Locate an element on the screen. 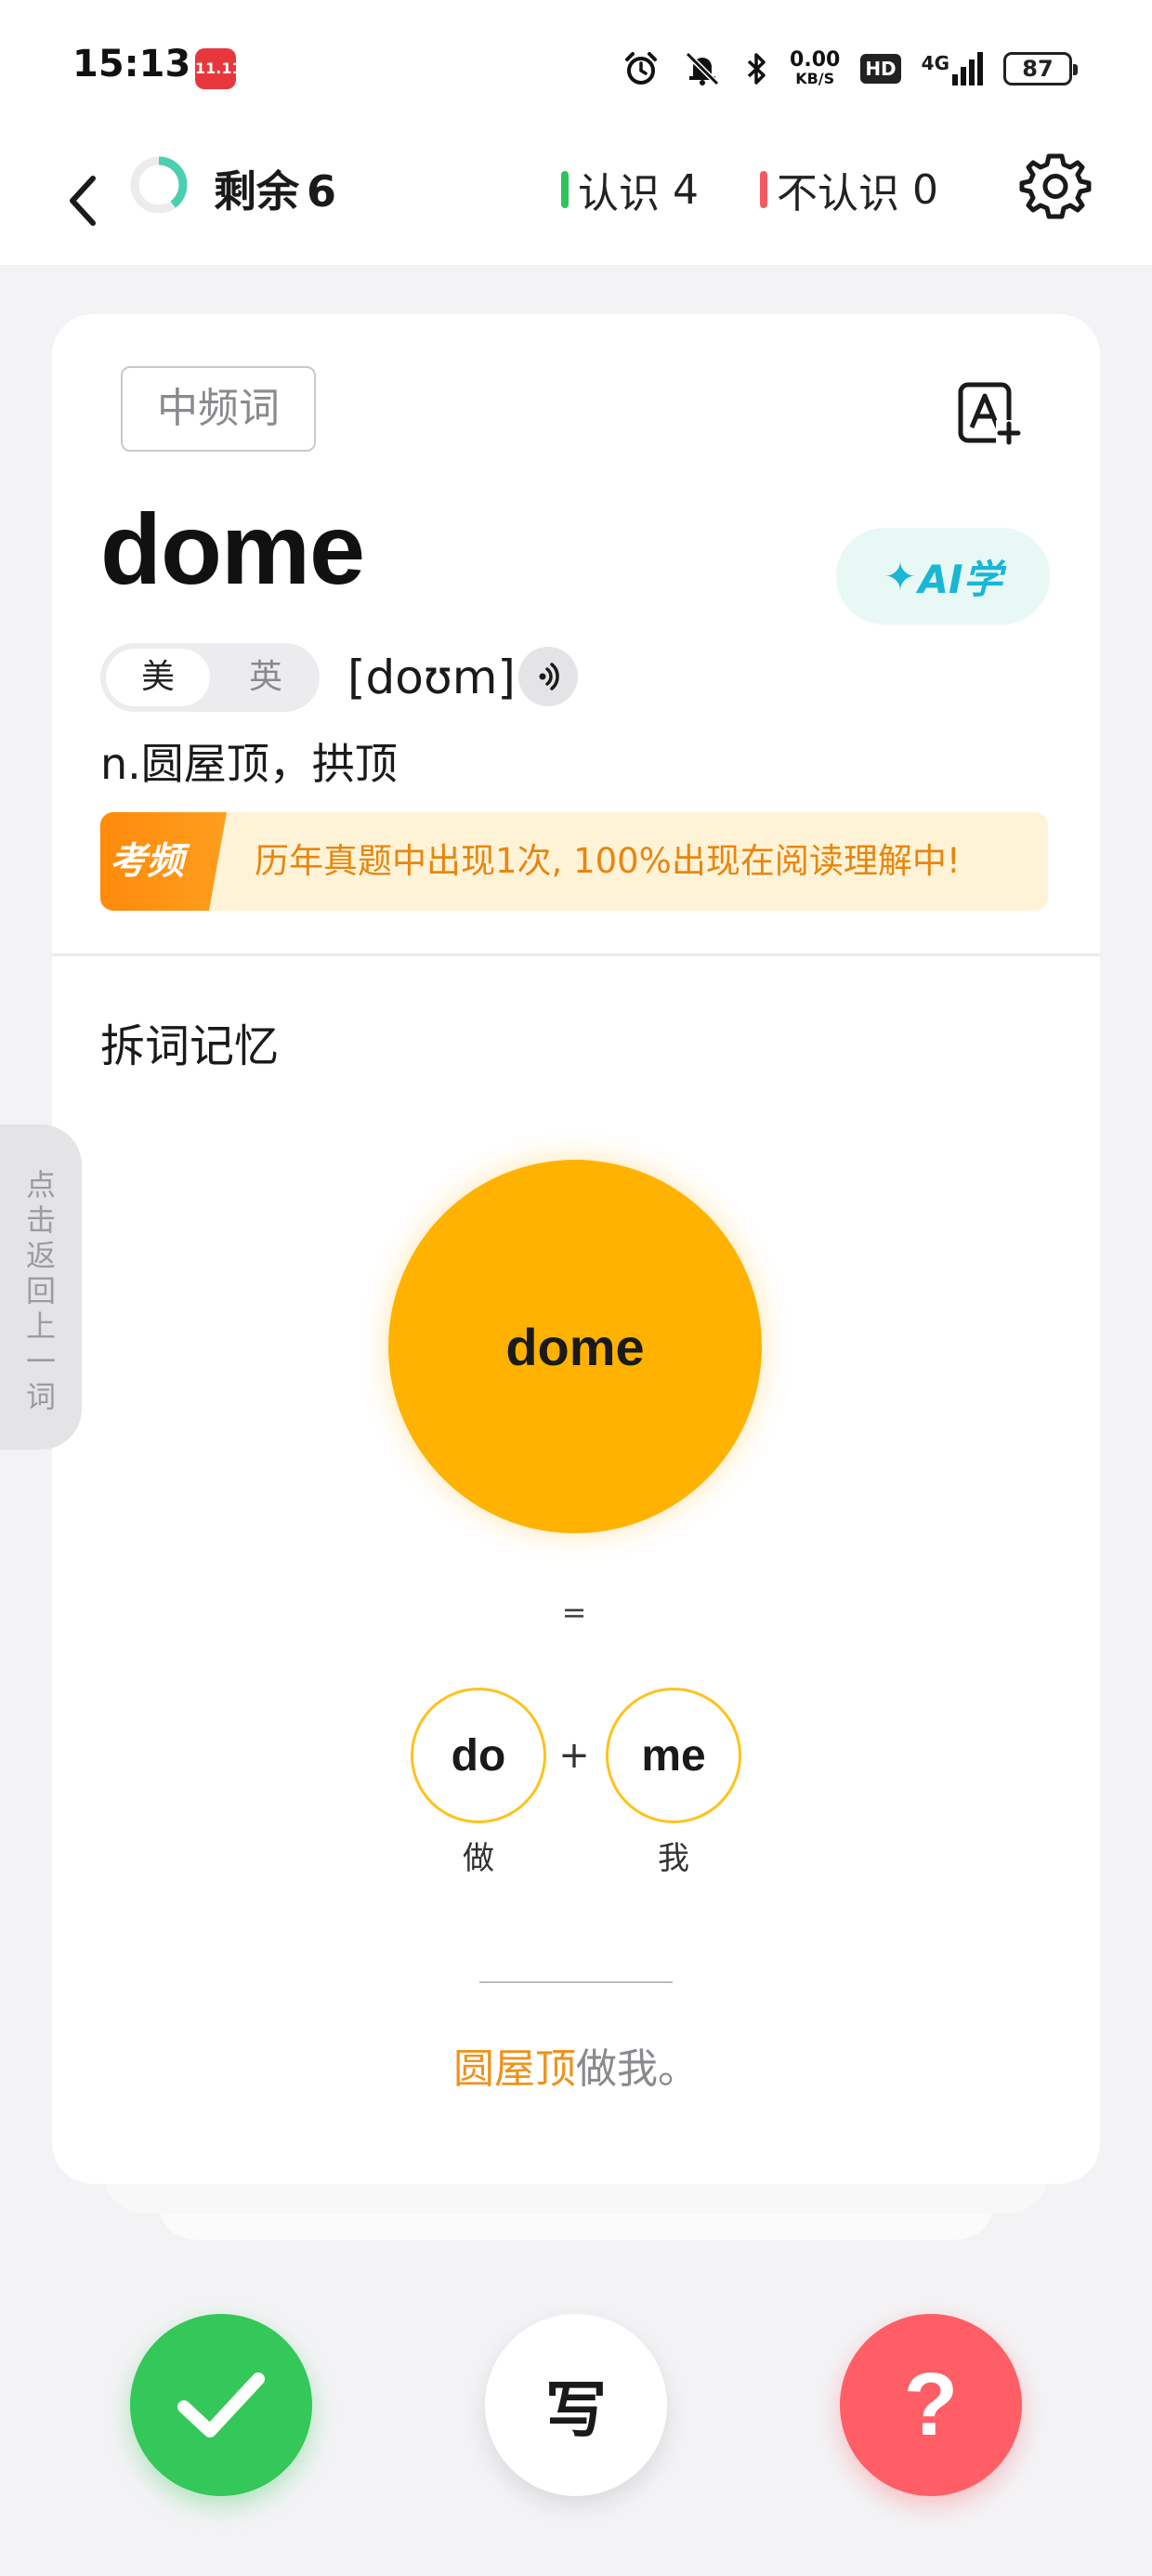 This screenshot has width=1152, height=2576. definition: n.圆屋顶，拱顶 is located at coordinates (249, 764).